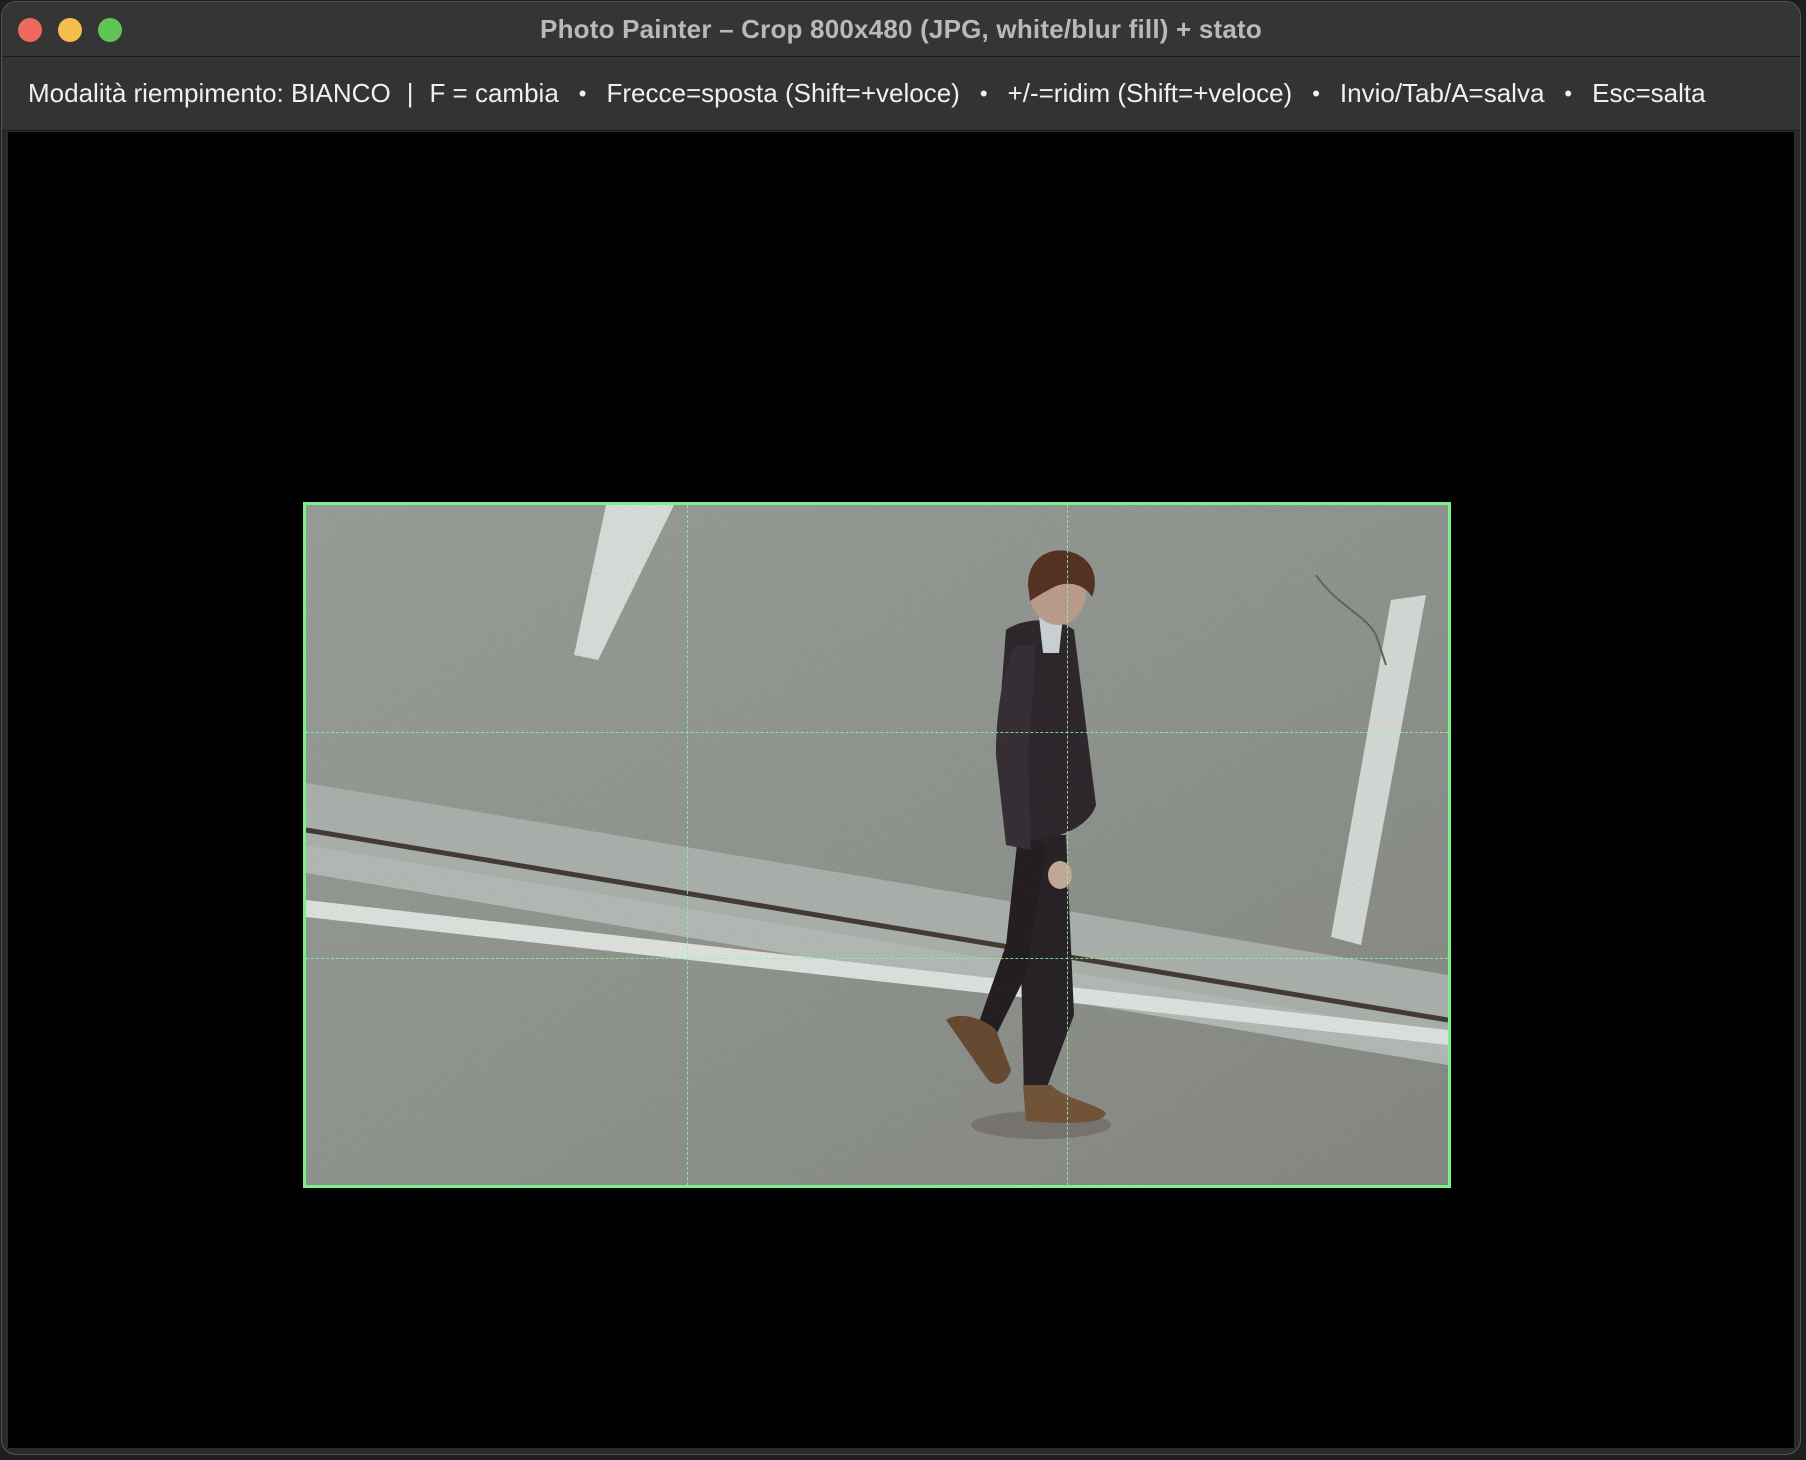 Image resolution: width=1806 pixels, height=1460 pixels. I want to click on hint-skip: Esc=salta, so click(1649, 93).